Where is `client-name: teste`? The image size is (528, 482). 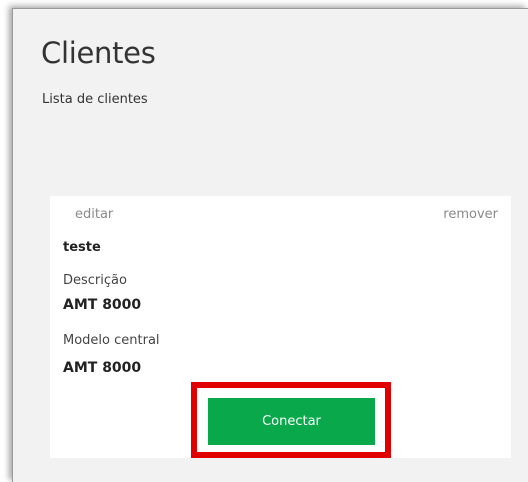
client-name: teste is located at coordinates (82, 247).